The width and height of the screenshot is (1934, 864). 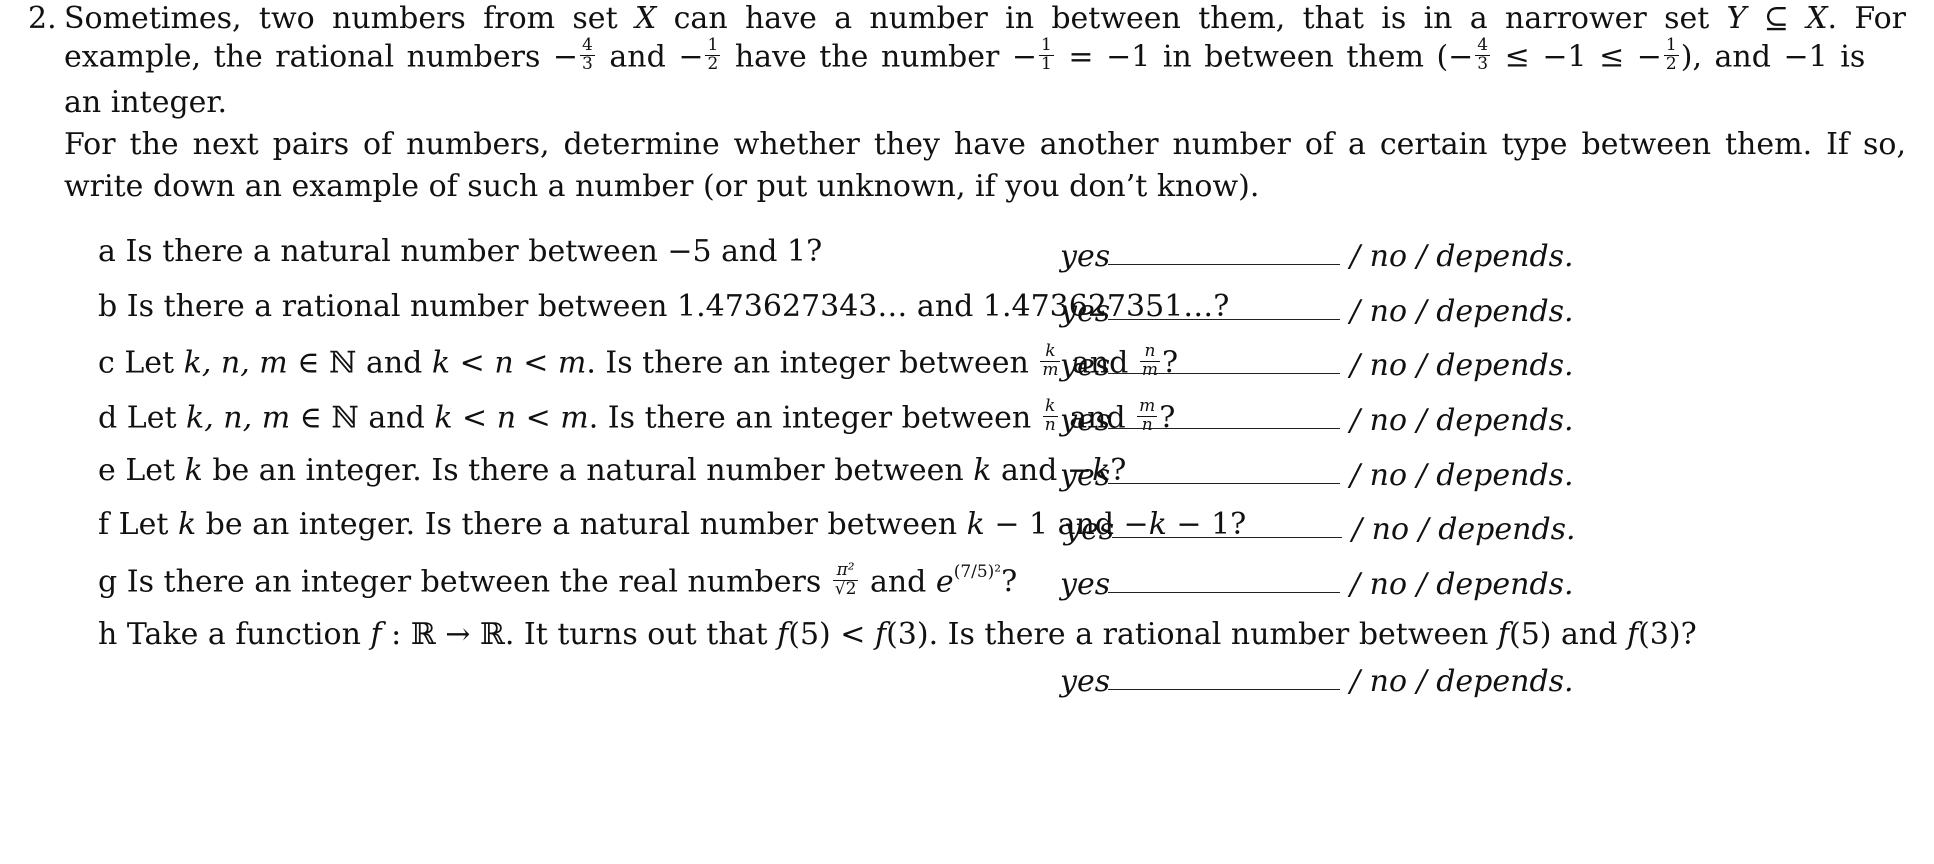 What do you see at coordinates (146, 102) in the screenshot?
I see `intro-line-3: an integer.` at bounding box center [146, 102].